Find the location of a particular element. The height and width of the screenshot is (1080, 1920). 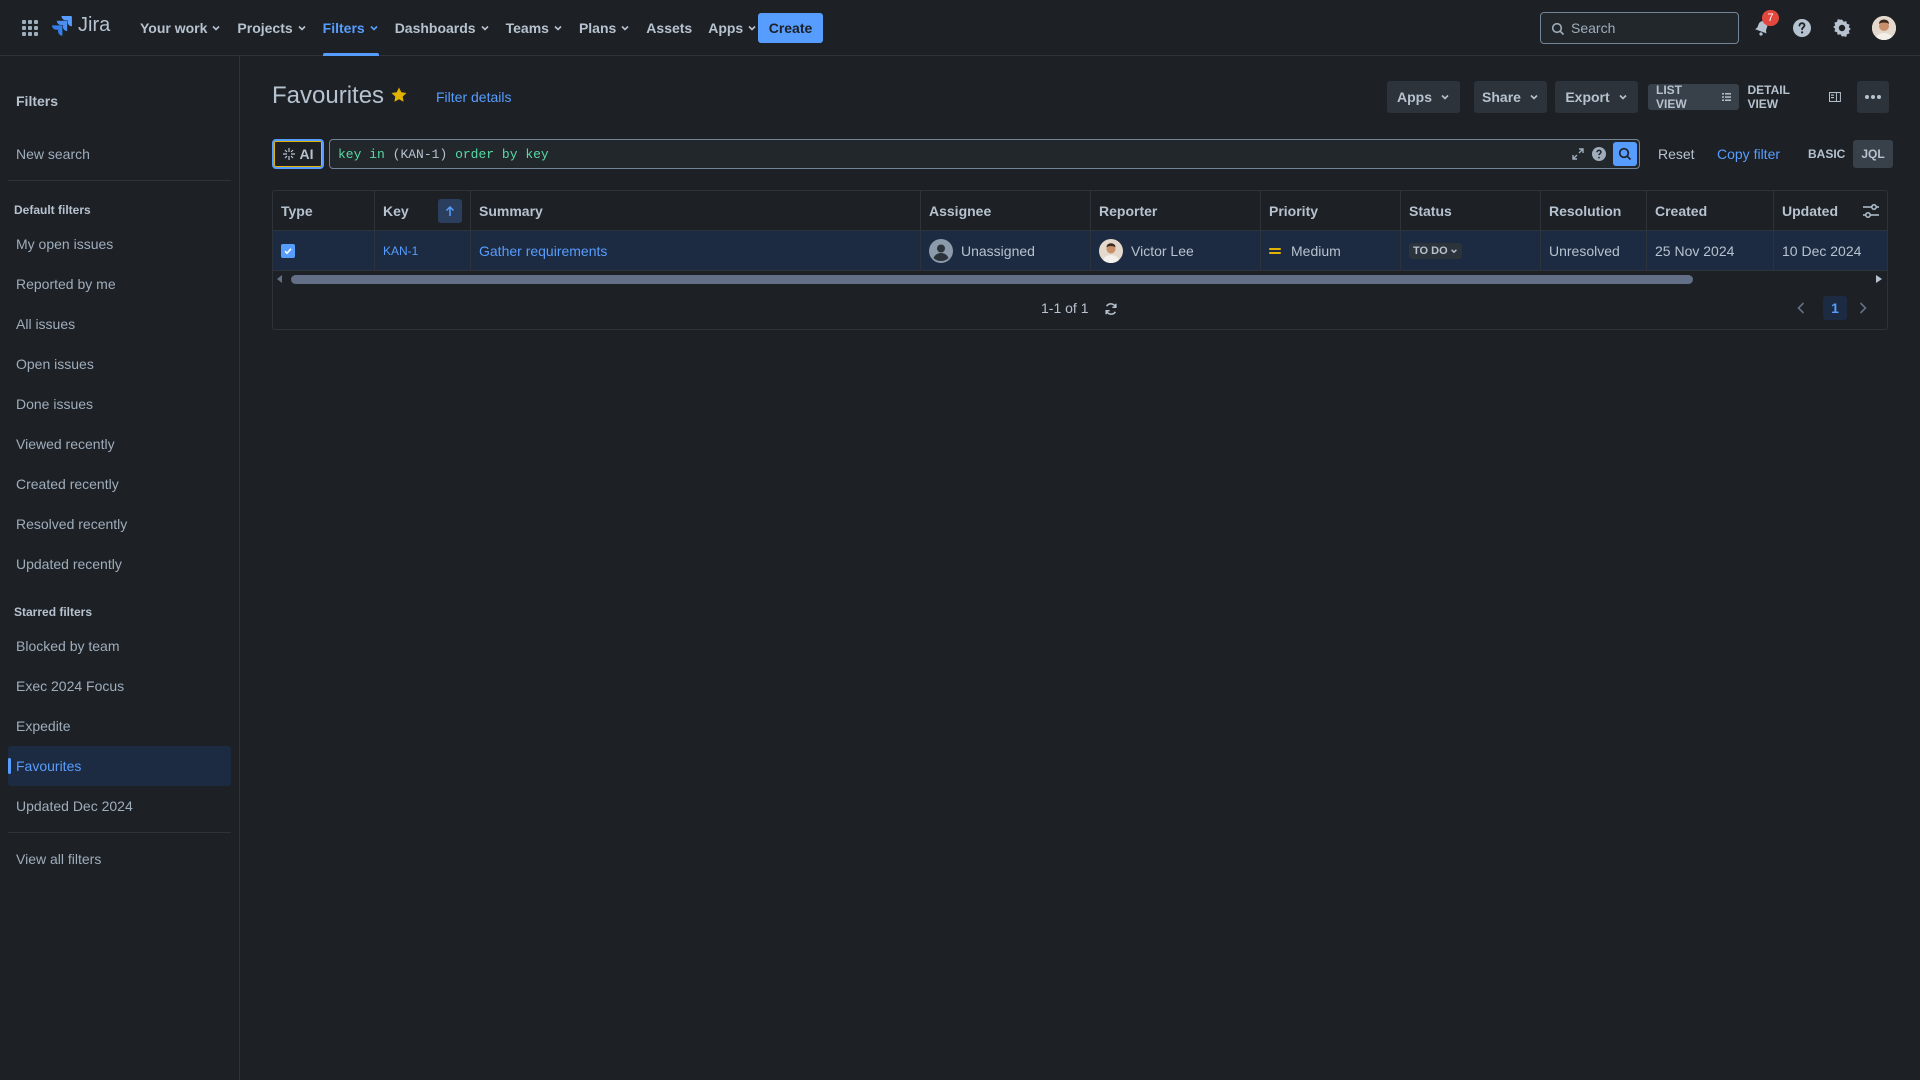

search-input is located at coordinates (1651, 28).